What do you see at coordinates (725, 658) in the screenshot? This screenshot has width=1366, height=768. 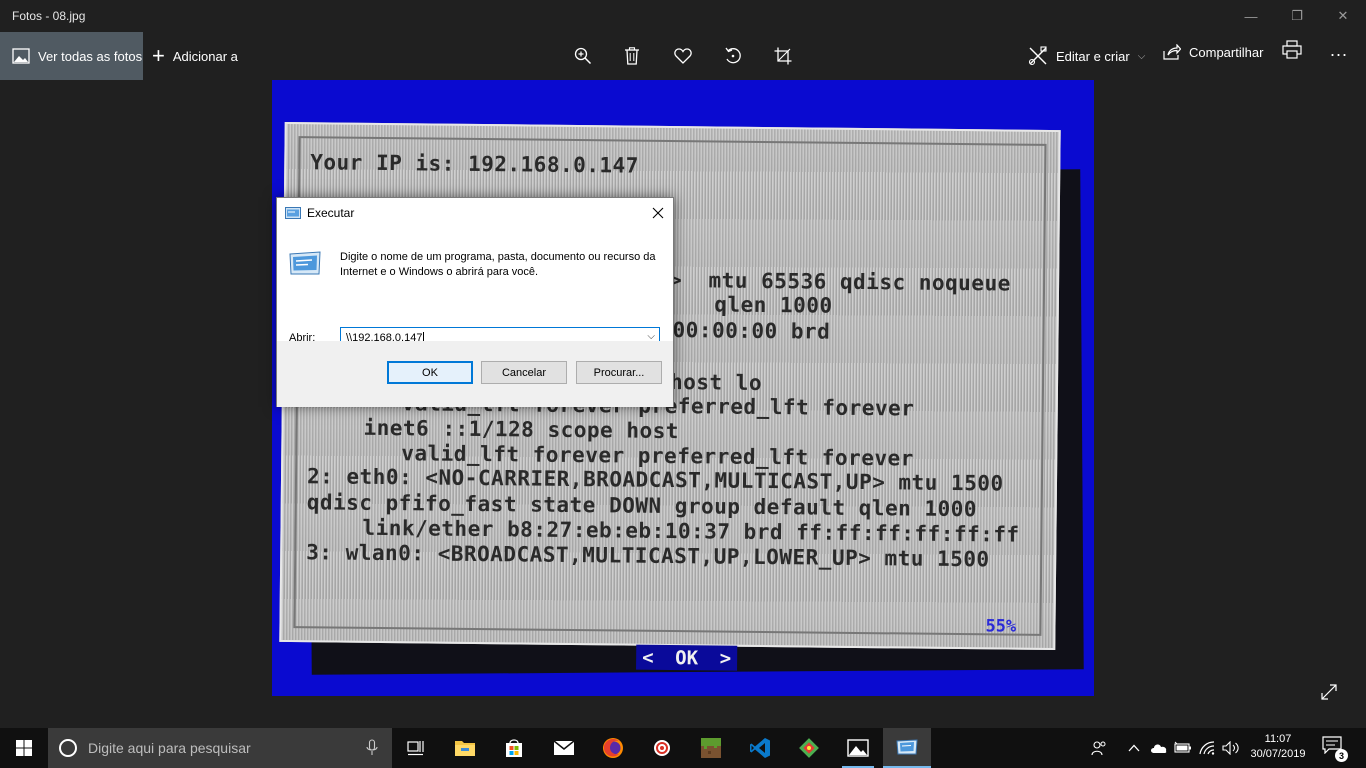 I see `ok-right-arrow: >` at bounding box center [725, 658].